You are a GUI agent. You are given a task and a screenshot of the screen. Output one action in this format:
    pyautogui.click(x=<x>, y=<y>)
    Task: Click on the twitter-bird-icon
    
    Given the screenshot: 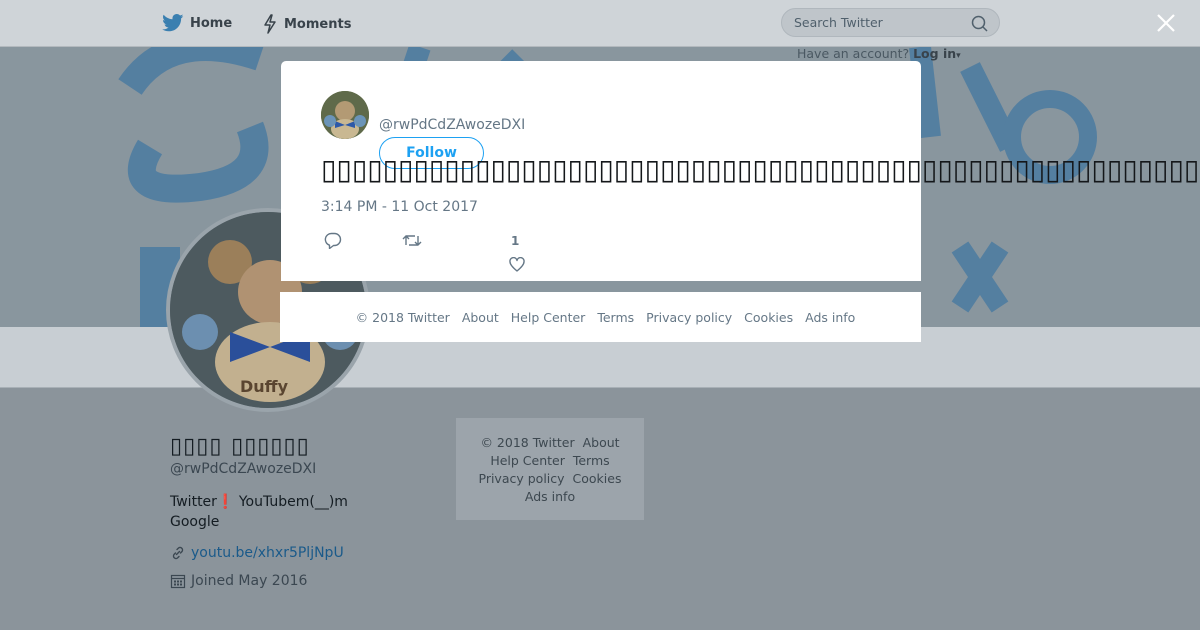 What is the action you would take?
    pyautogui.click(x=173, y=23)
    